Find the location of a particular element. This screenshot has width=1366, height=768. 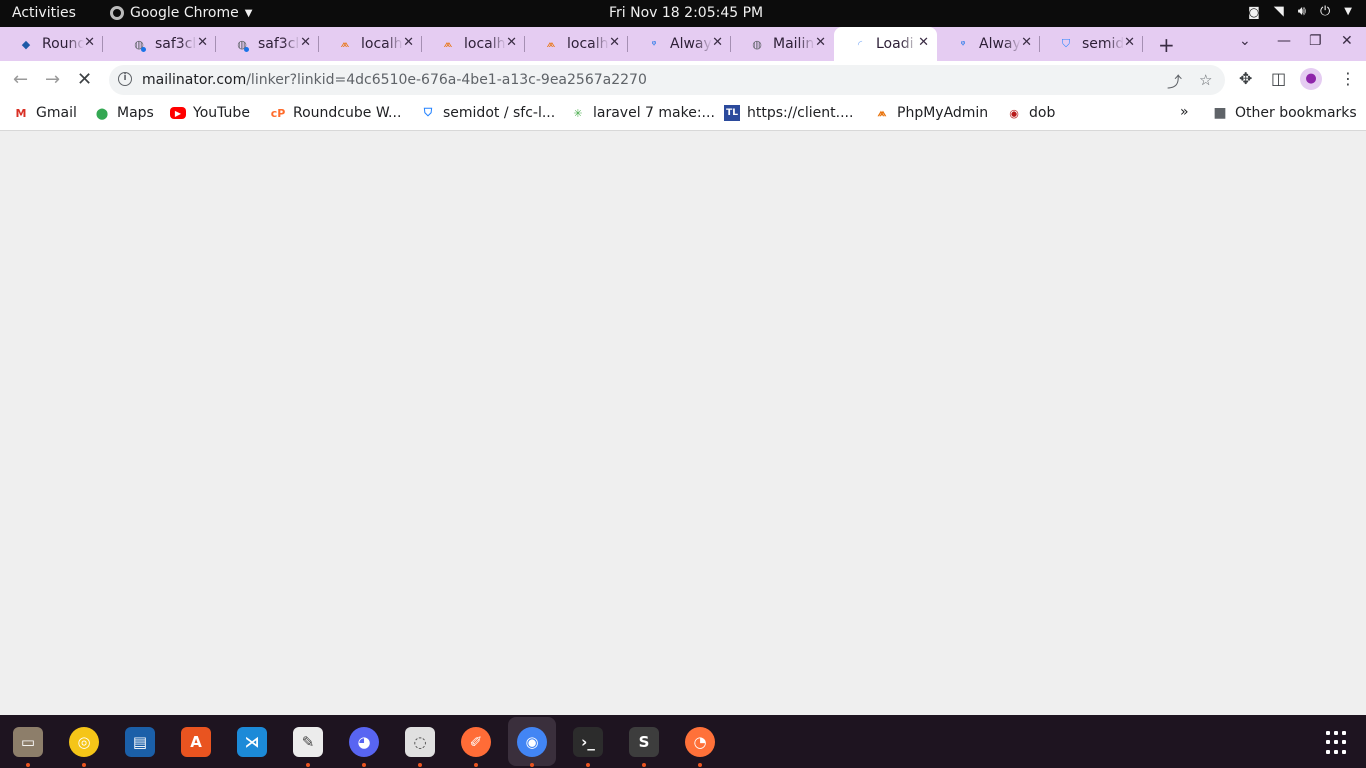

maps-pin-icon: ⬤ is located at coordinates (102, 113).